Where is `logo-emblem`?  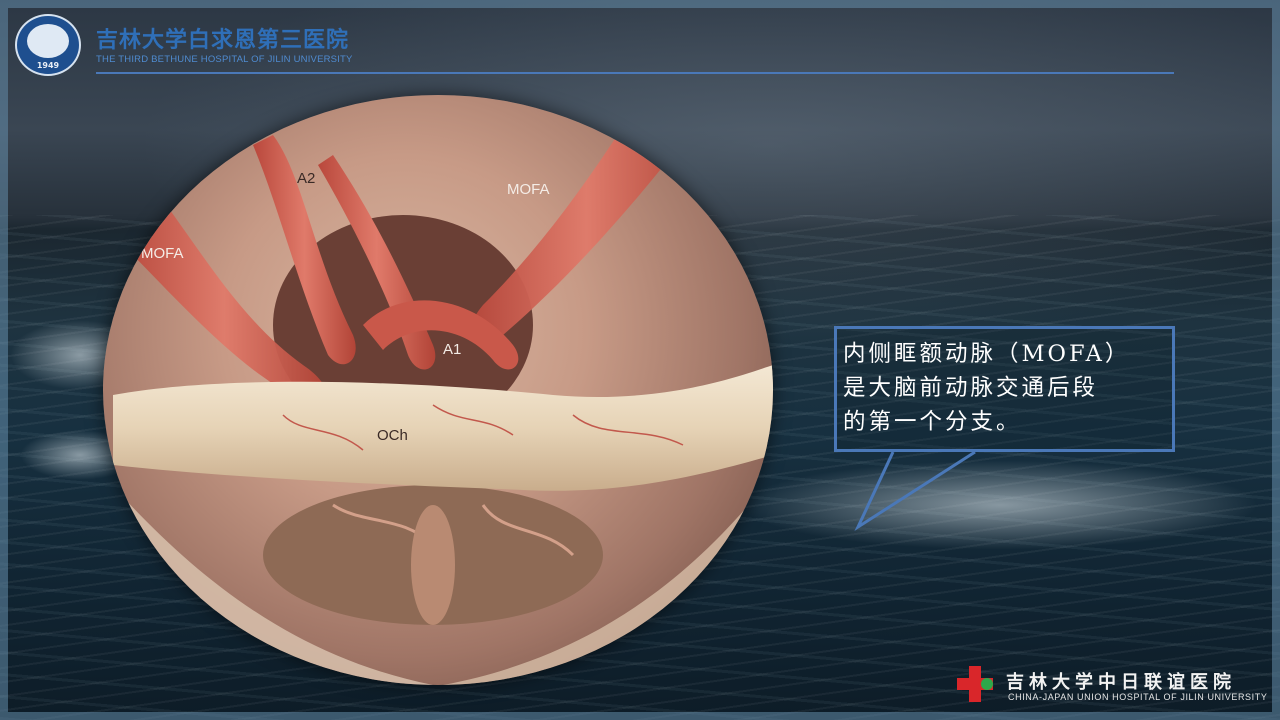 logo-emblem is located at coordinates (48, 41).